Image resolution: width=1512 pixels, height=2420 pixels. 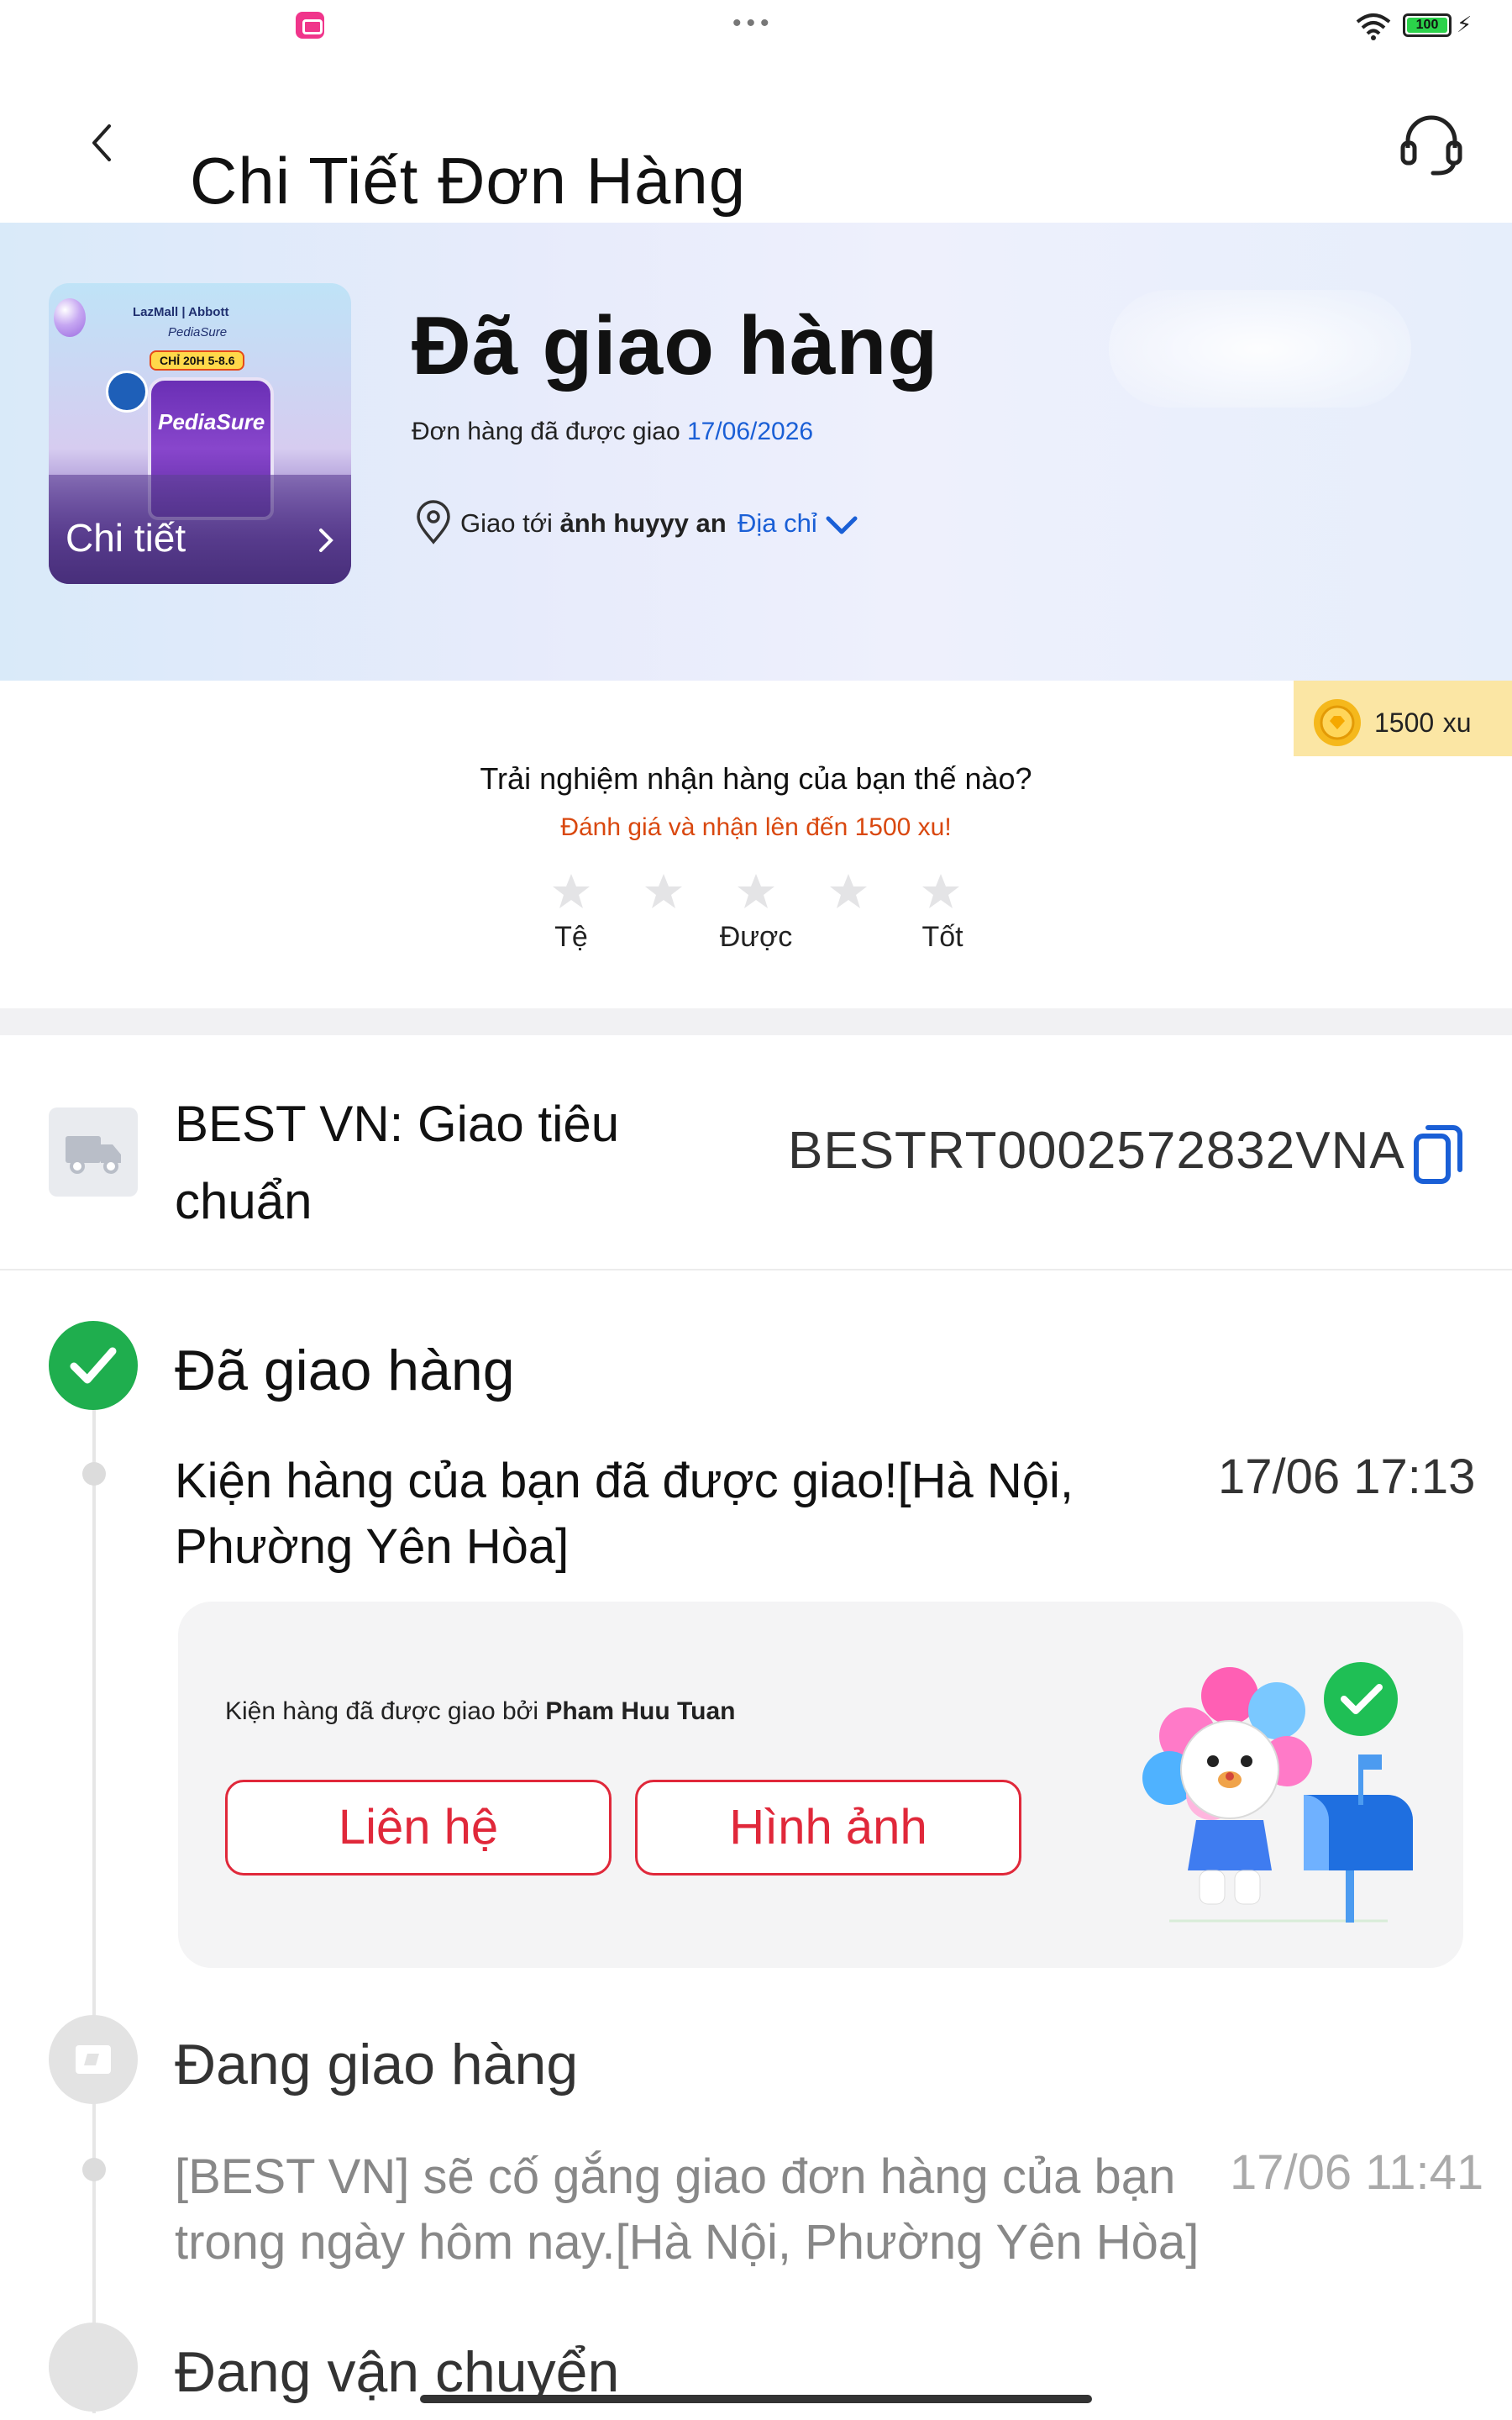 What do you see at coordinates (841, 526) in the screenshot?
I see `chevron-down-icon` at bounding box center [841, 526].